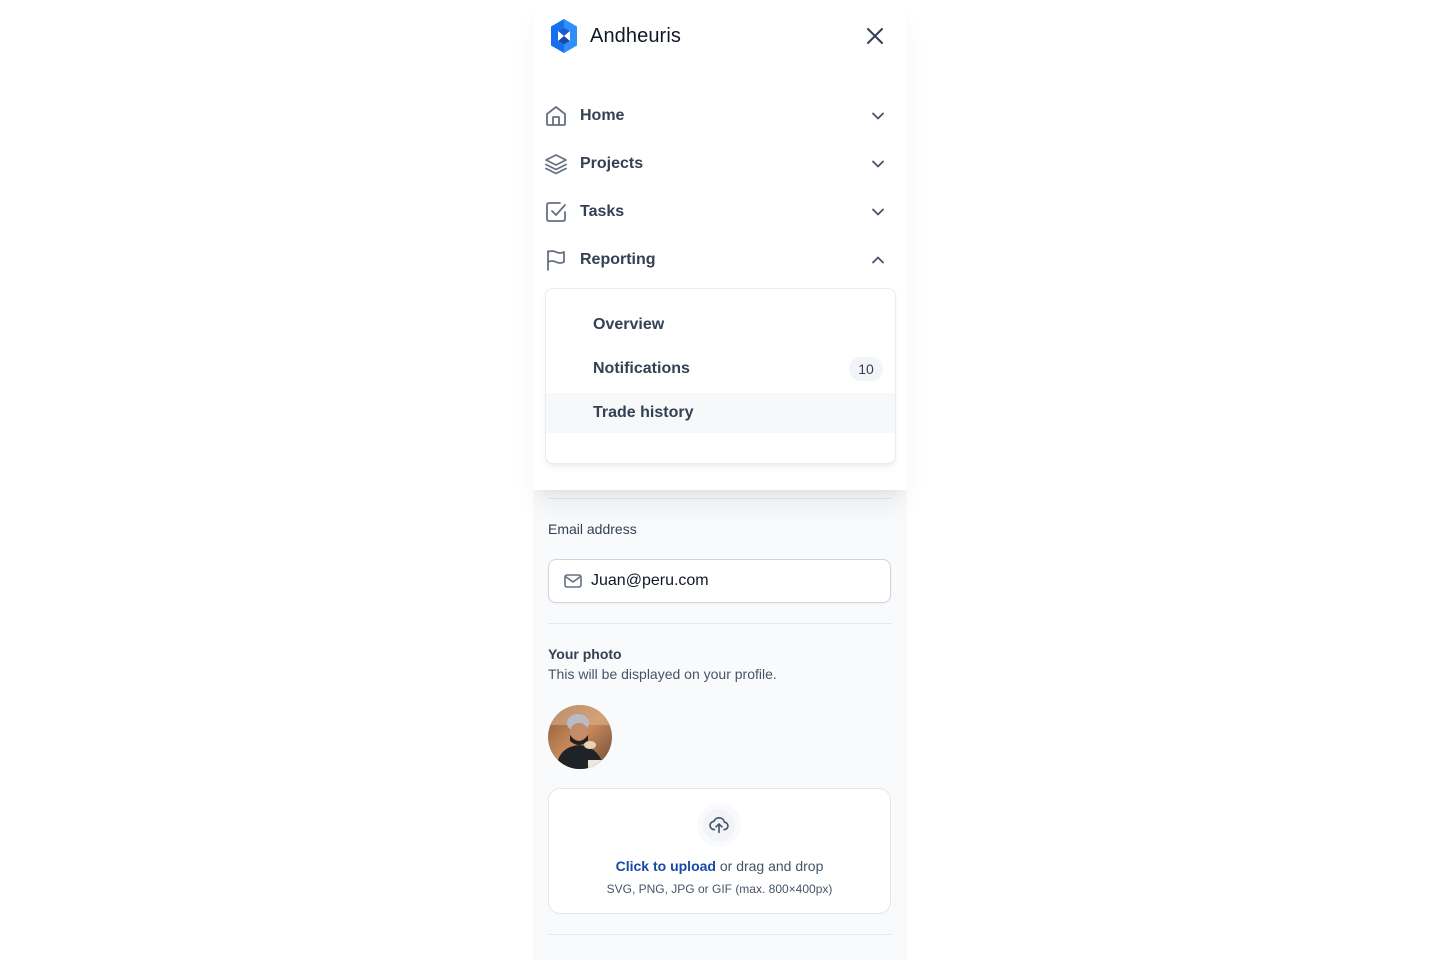 The width and height of the screenshot is (1440, 960). What do you see at coordinates (643, 412) in the screenshot?
I see `submenu-label: Trade history` at bounding box center [643, 412].